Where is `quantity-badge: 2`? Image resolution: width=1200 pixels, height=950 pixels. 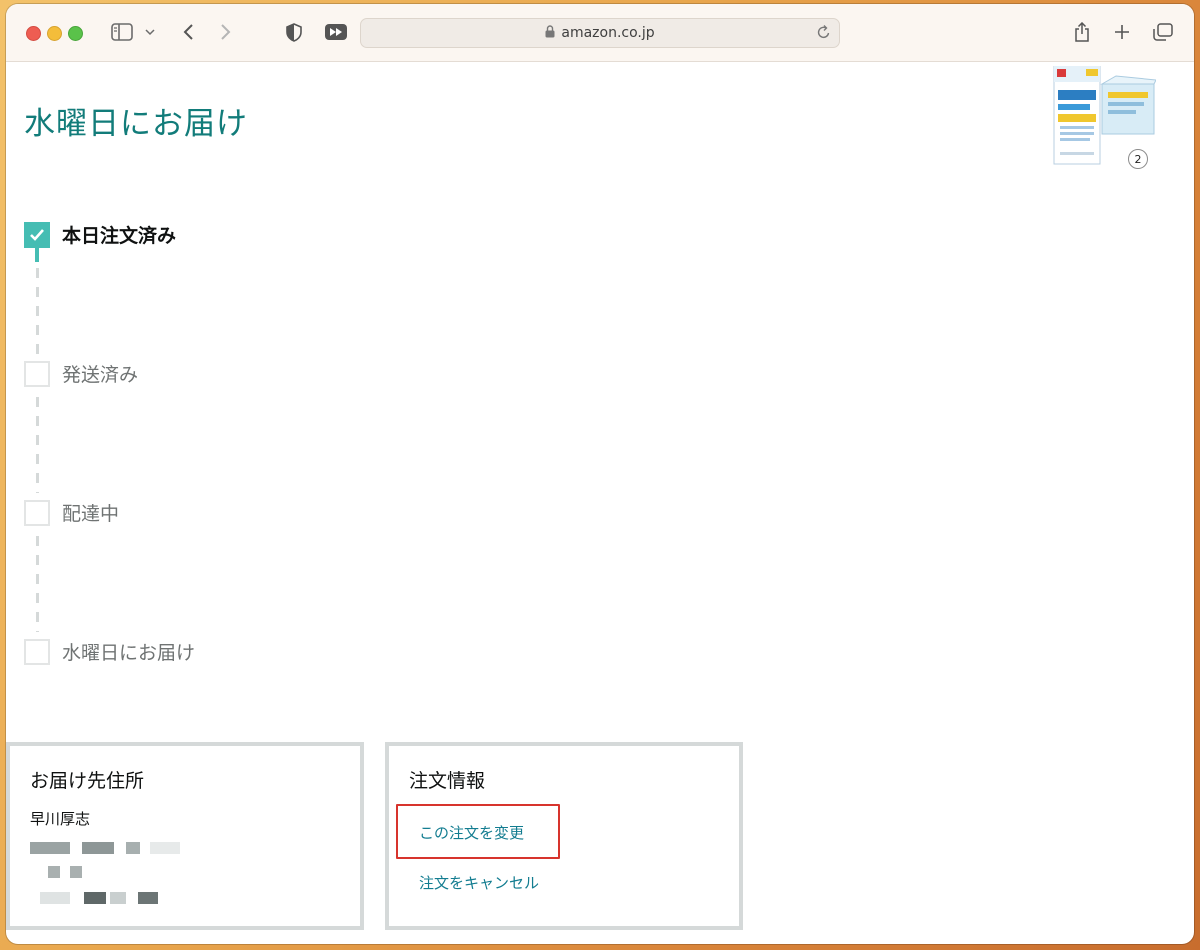
quantity-badge: 2 is located at coordinates (1138, 159).